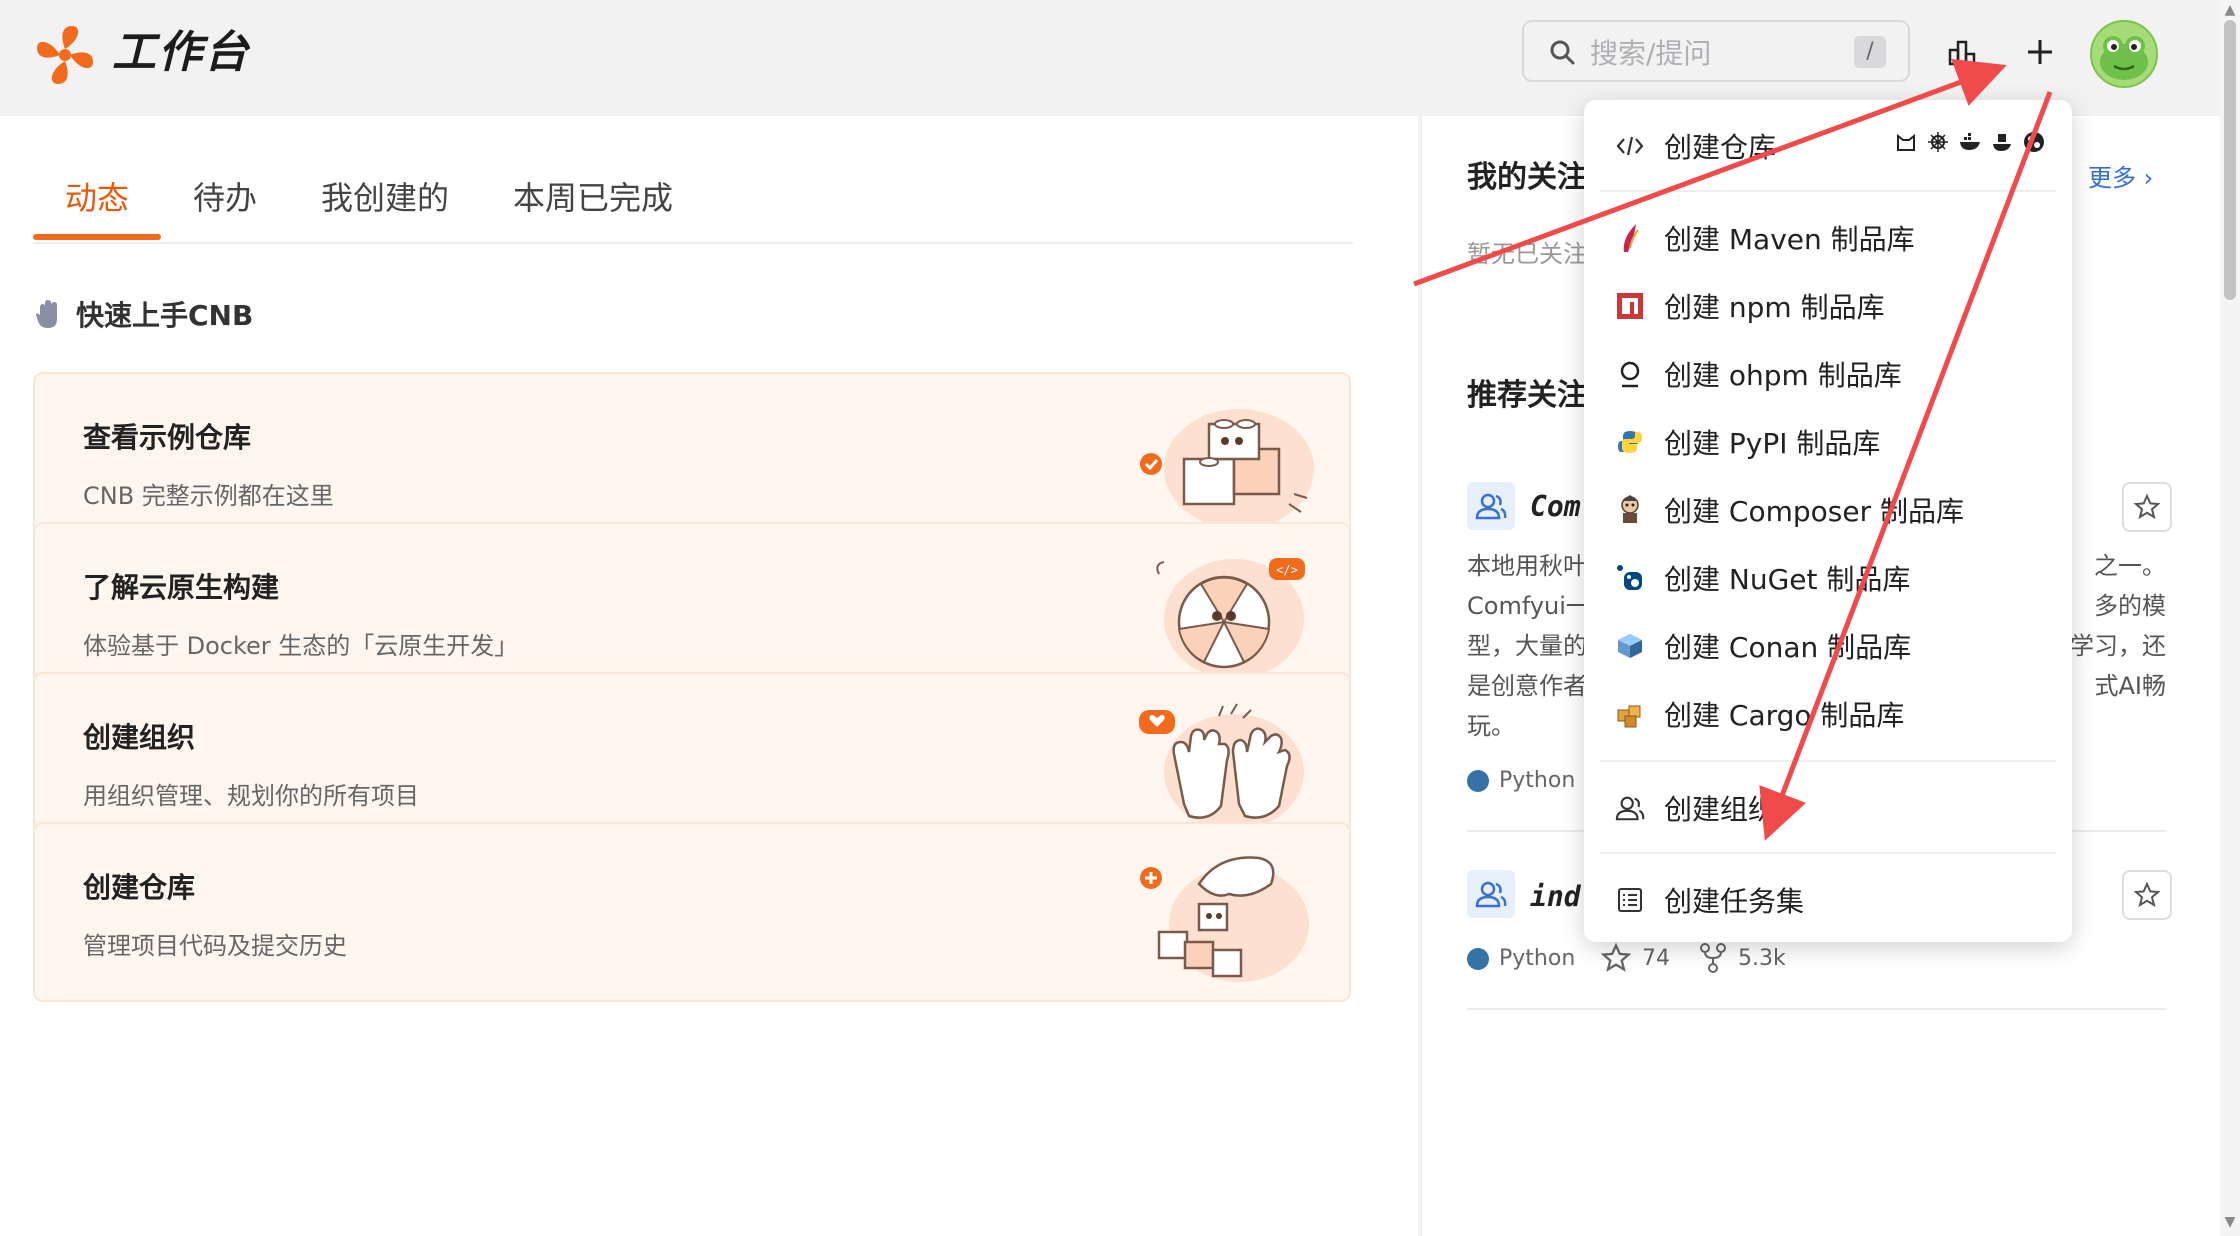 The width and height of the screenshot is (2240, 1236). What do you see at coordinates (2230, 10) in the screenshot?
I see `scroll-up-arrow: ▲` at bounding box center [2230, 10].